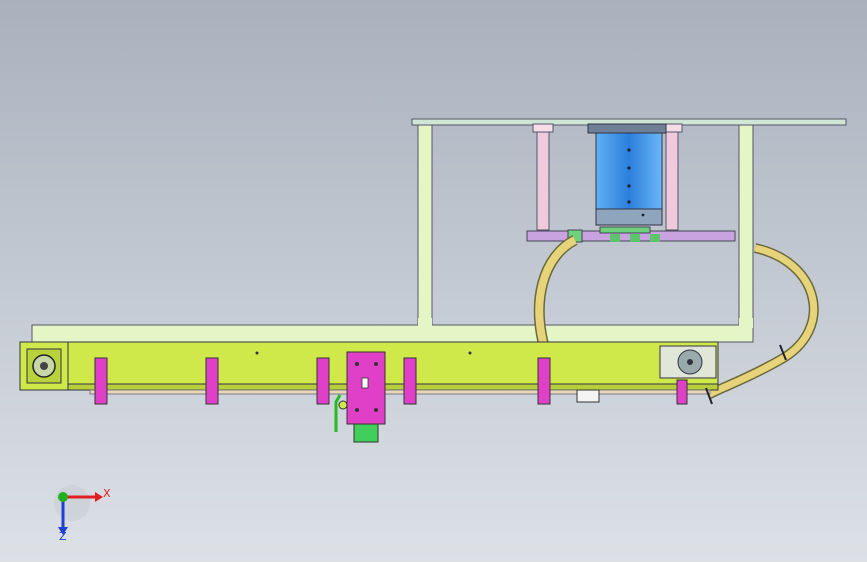 The width and height of the screenshot is (867, 562). What do you see at coordinates (672, 177) in the screenshot?
I see `guide-rod-right` at bounding box center [672, 177].